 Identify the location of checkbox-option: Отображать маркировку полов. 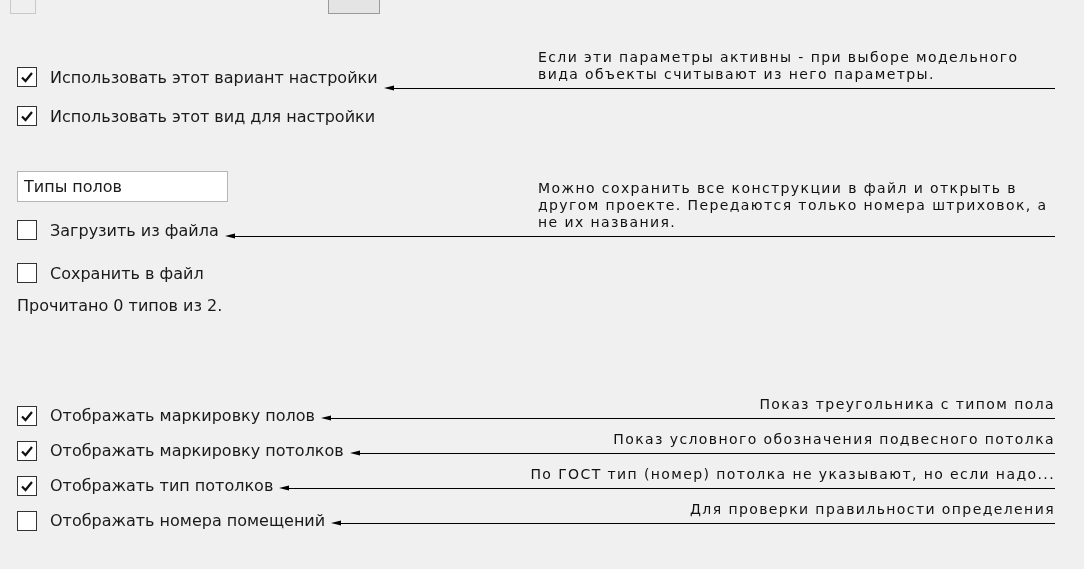
(166, 415).